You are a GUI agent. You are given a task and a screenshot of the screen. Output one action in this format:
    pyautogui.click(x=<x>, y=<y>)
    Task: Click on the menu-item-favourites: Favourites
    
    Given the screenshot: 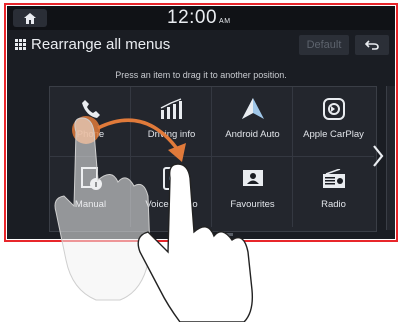 What is the action you would take?
    pyautogui.click(x=252, y=192)
    